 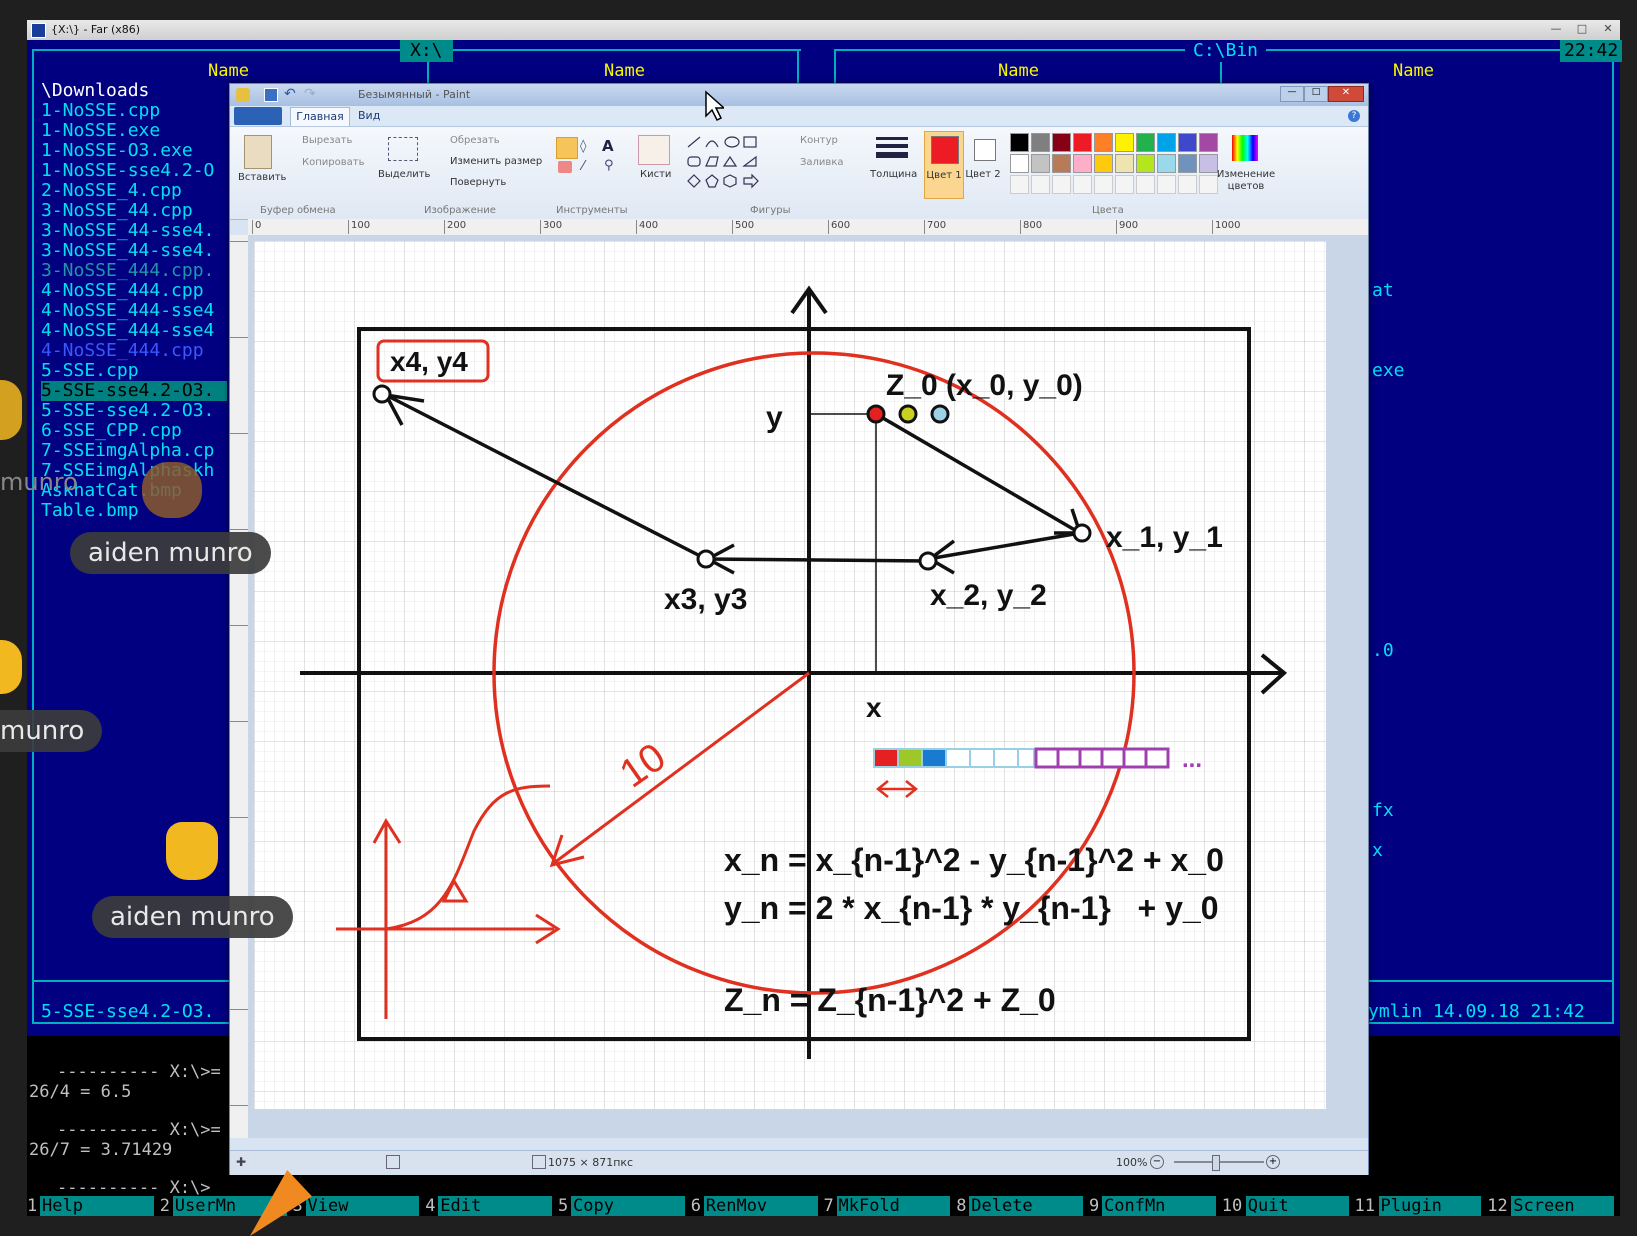 I want to click on color1-selector: Цвет 1, so click(x=944, y=165).